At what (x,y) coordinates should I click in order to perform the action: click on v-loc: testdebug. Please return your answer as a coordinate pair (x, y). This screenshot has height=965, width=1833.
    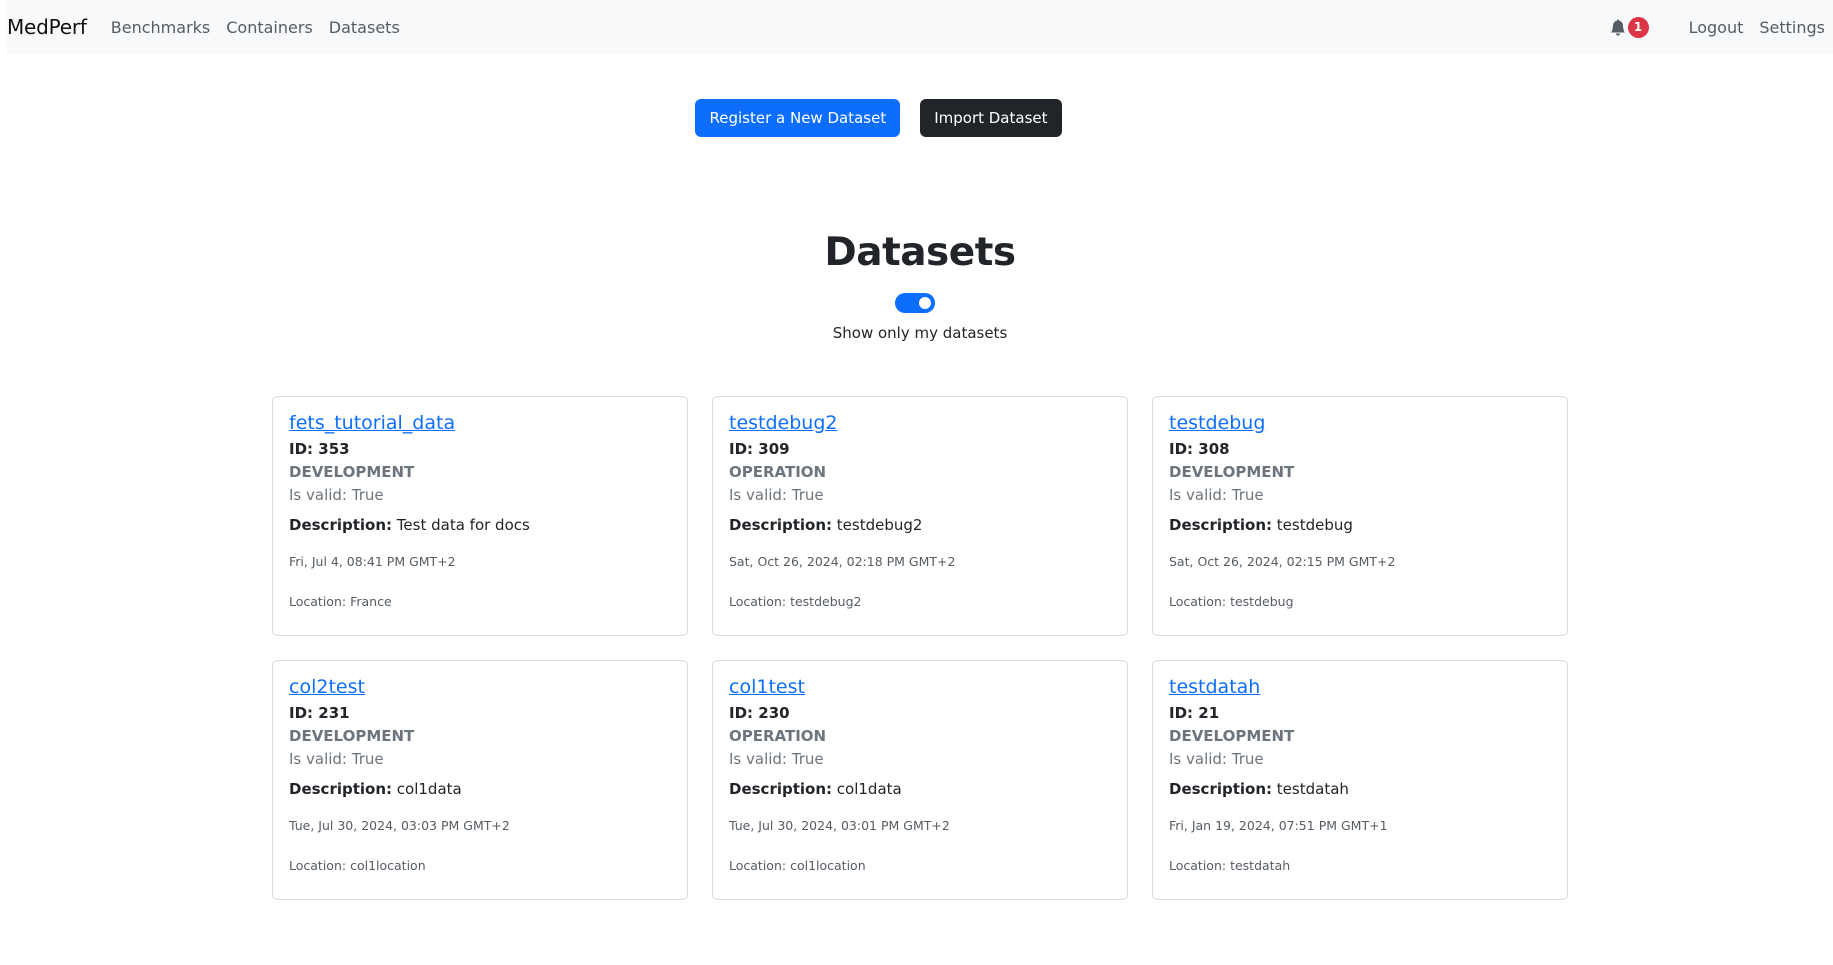
    Looking at the image, I should click on (1262, 601).